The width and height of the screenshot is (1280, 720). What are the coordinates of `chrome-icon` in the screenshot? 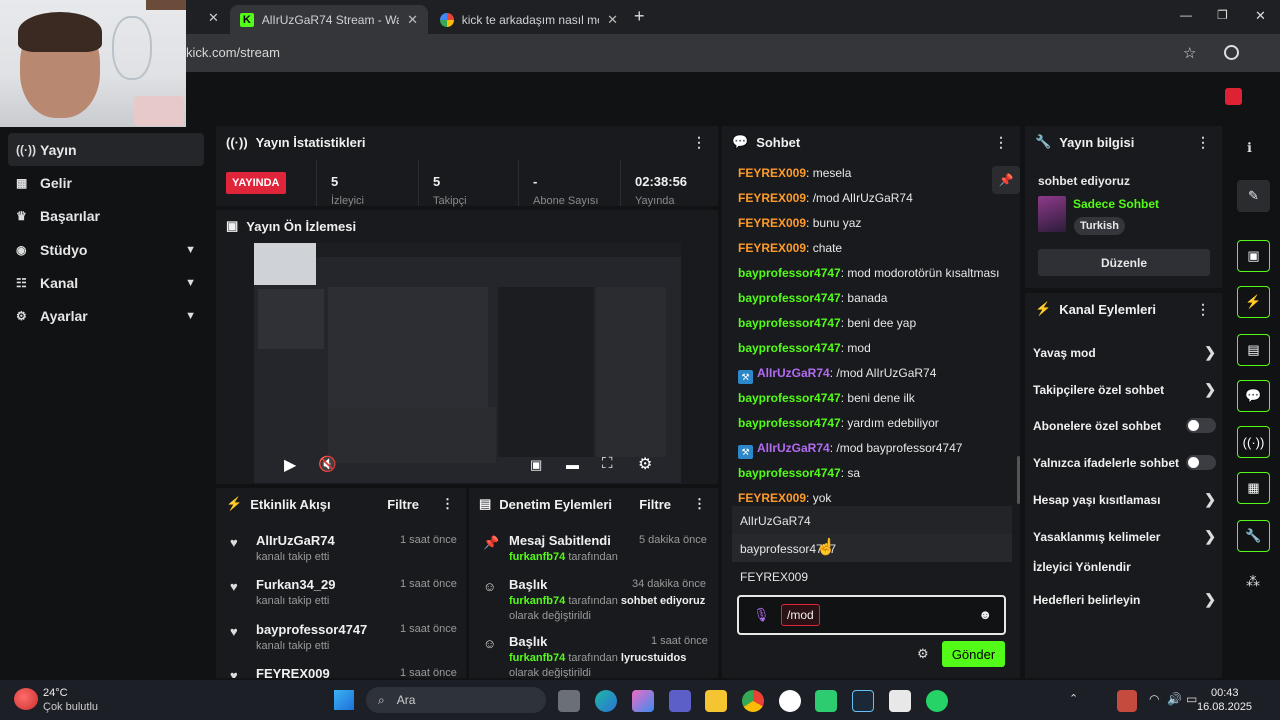 It's located at (753, 701).